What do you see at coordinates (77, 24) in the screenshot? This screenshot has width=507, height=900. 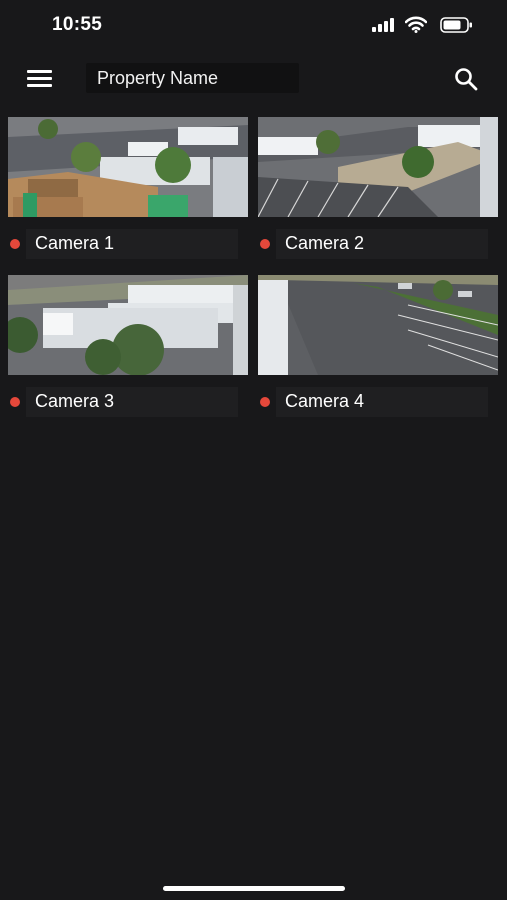 I see `status-time: 10:55` at bounding box center [77, 24].